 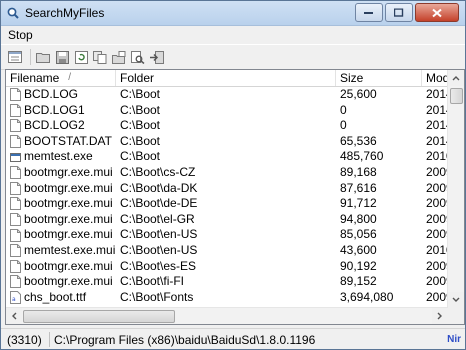 What do you see at coordinates (227, 251) in the screenshot?
I see `table-row: memtest.exe.mui C:\Boot\en-US 43,600 2010` at bounding box center [227, 251].